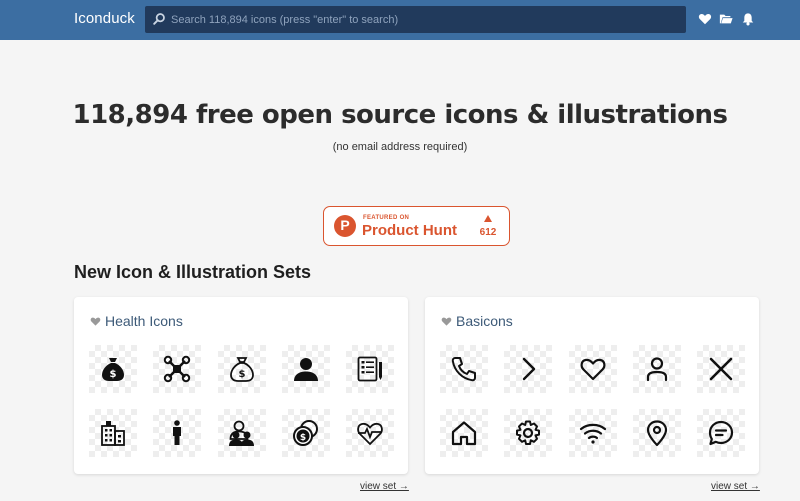 This screenshot has width=800, height=501. Describe the element at coordinates (705, 19) in the screenshot. I see `heart-icon` at that location.